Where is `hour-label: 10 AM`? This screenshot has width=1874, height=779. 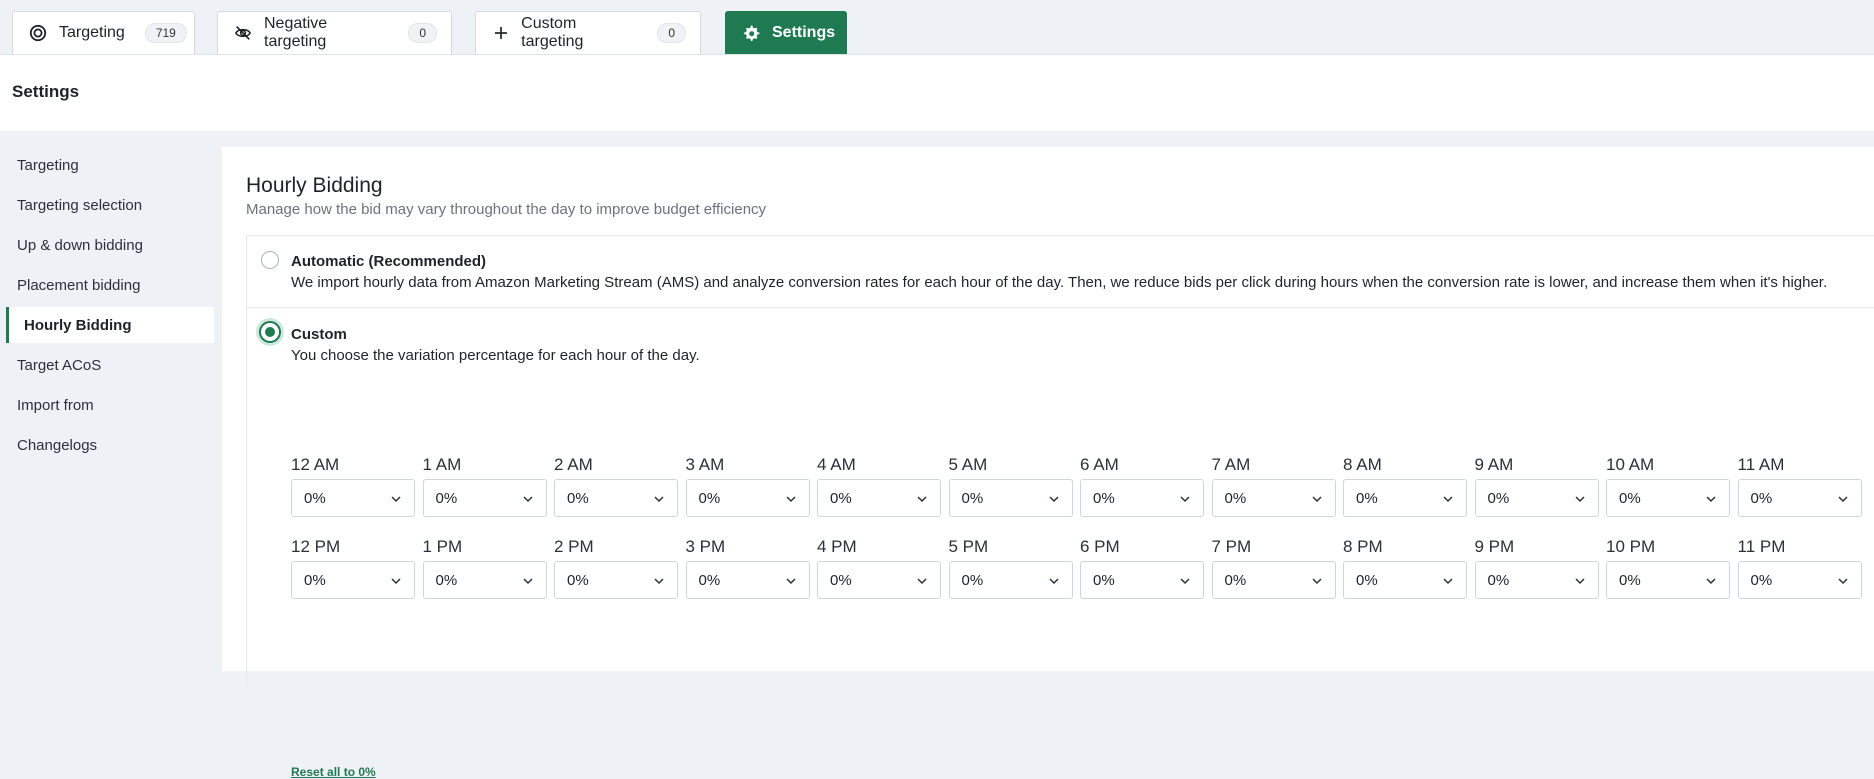 hour-label: 10 AM is located at coordinates (1630, 464).